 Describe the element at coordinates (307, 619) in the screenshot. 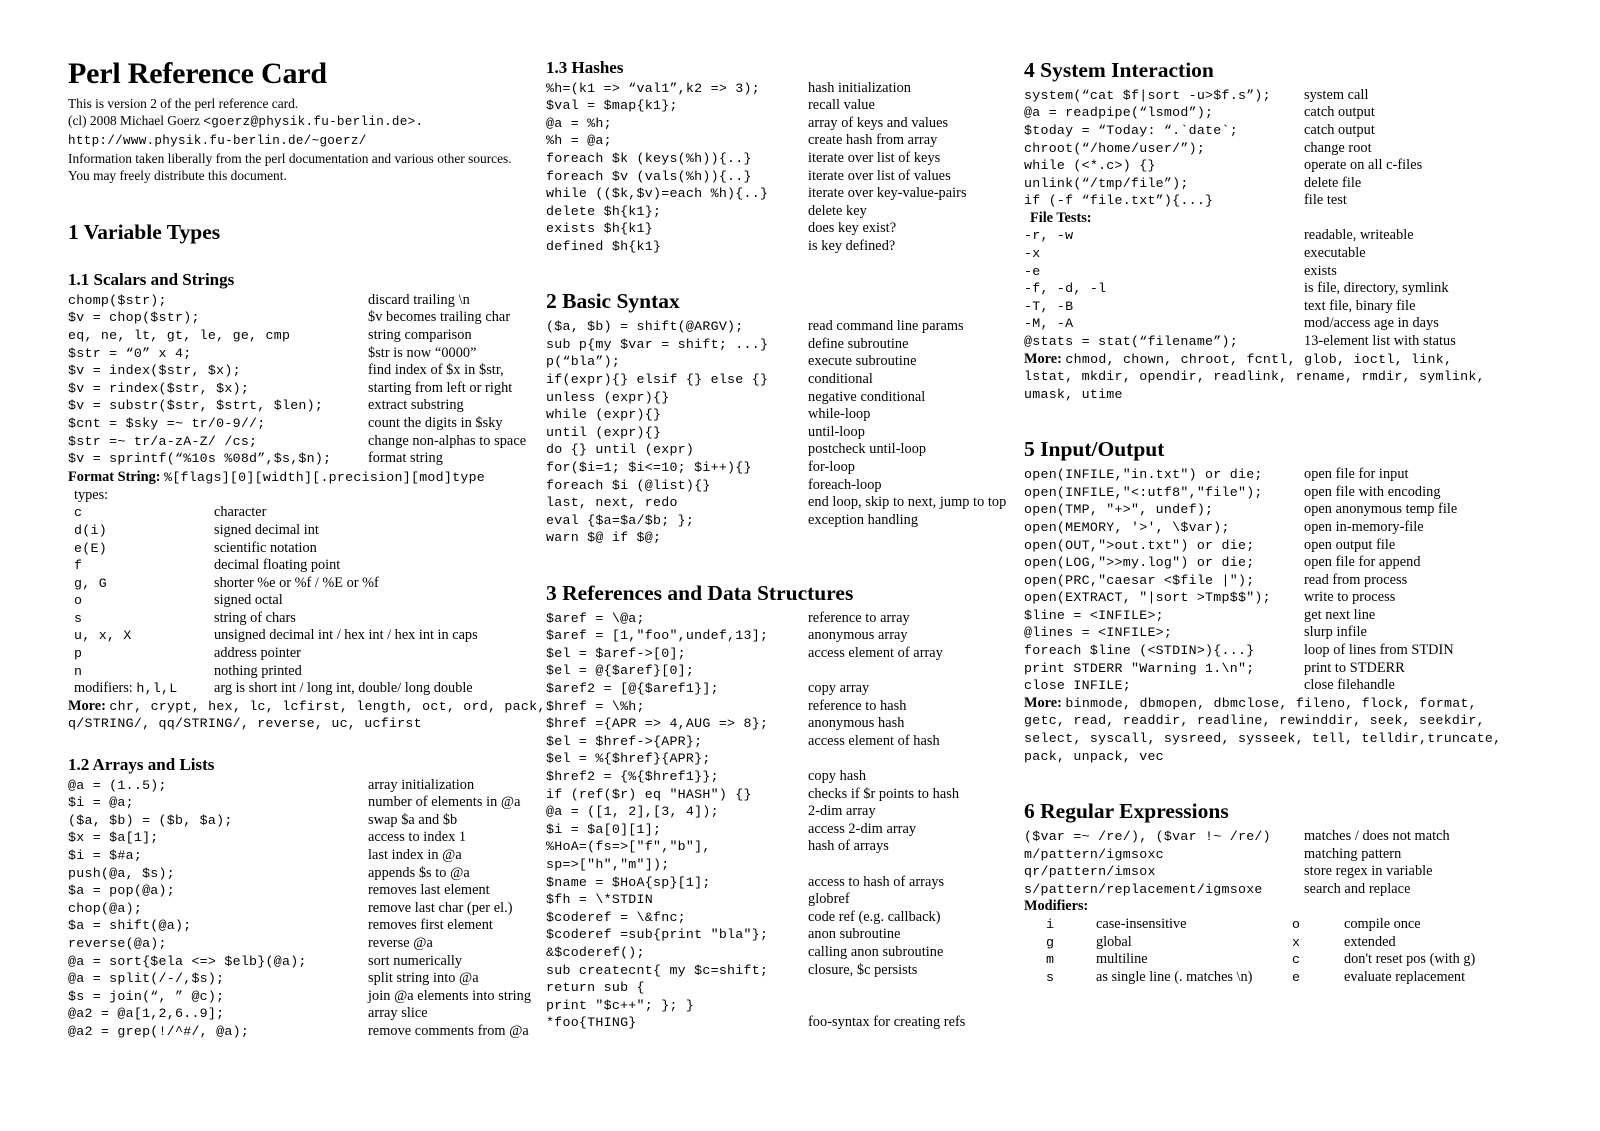

I see `table-row: s string of chars` at that location.